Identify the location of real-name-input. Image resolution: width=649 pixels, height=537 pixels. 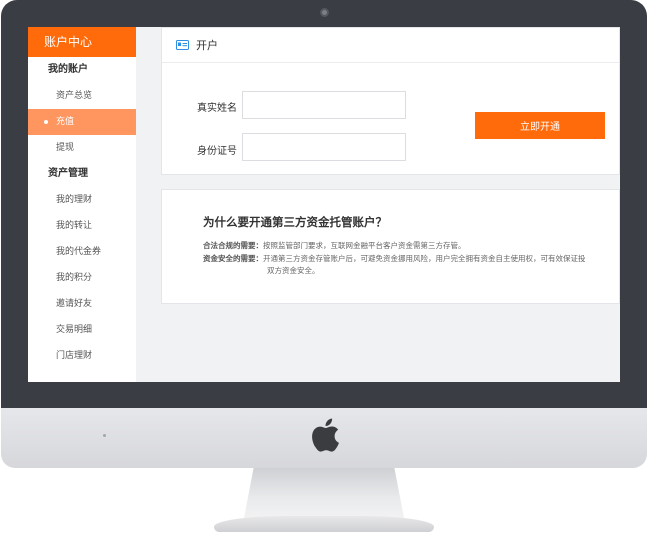
(324, 105).